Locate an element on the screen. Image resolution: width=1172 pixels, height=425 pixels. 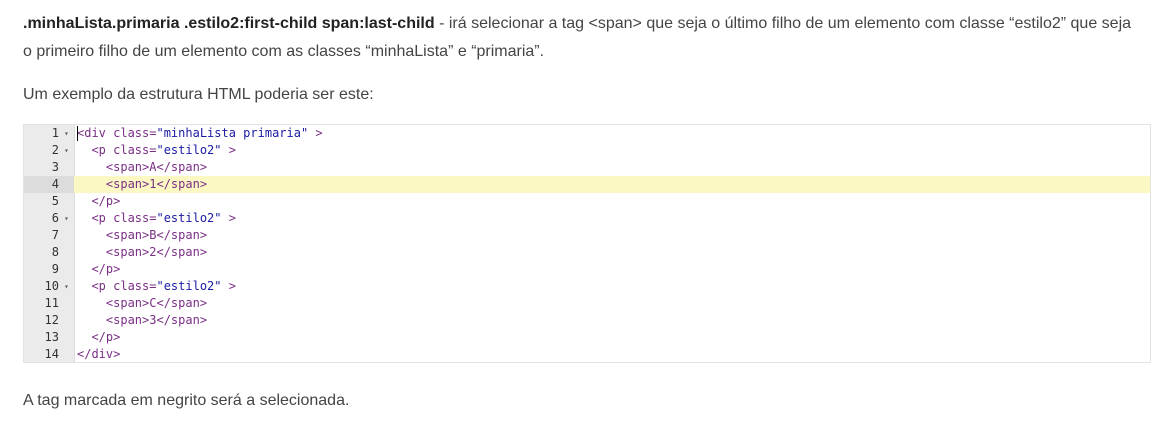
code-text: <span>B</span> is located at coordinates (142, 235).